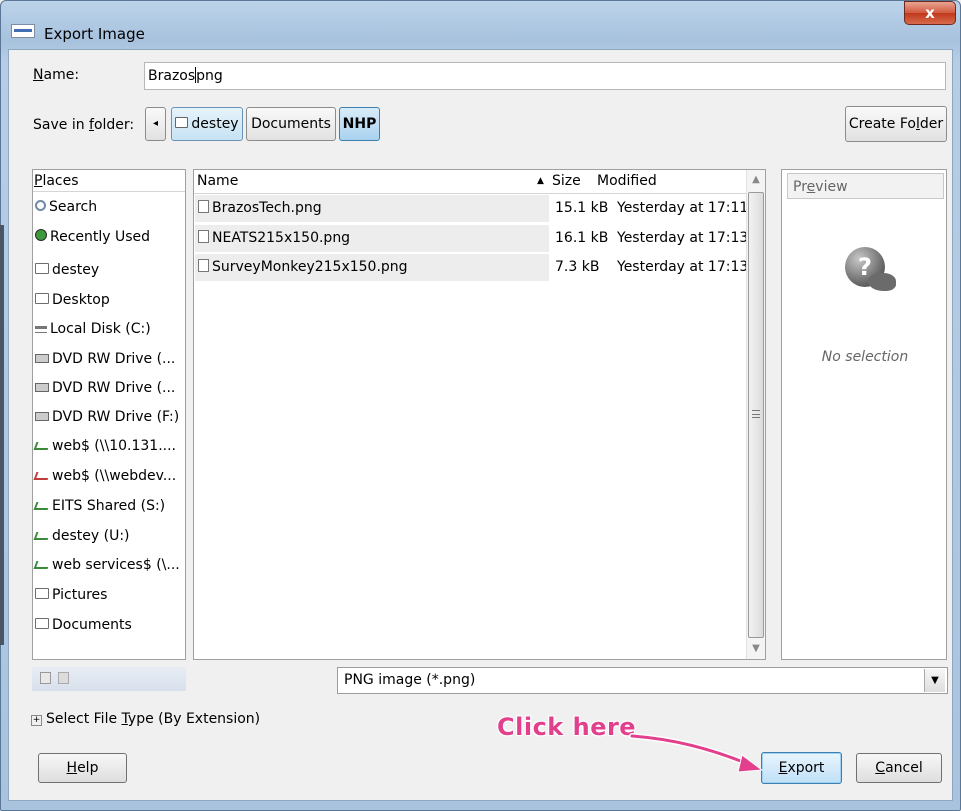  I want to click on add-bookmark-button, so click(45, 678).